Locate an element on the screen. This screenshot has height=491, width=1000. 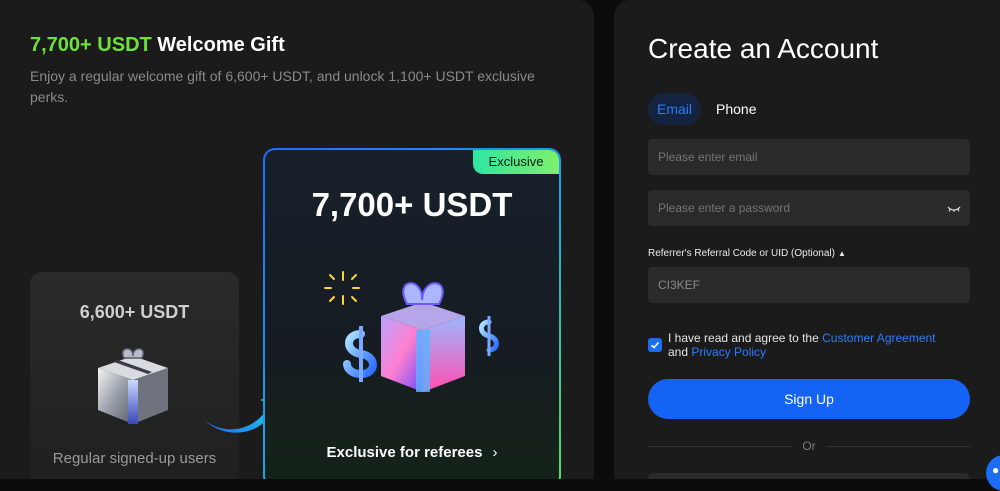
tab-email: Email is located at coordinates (675, 109).